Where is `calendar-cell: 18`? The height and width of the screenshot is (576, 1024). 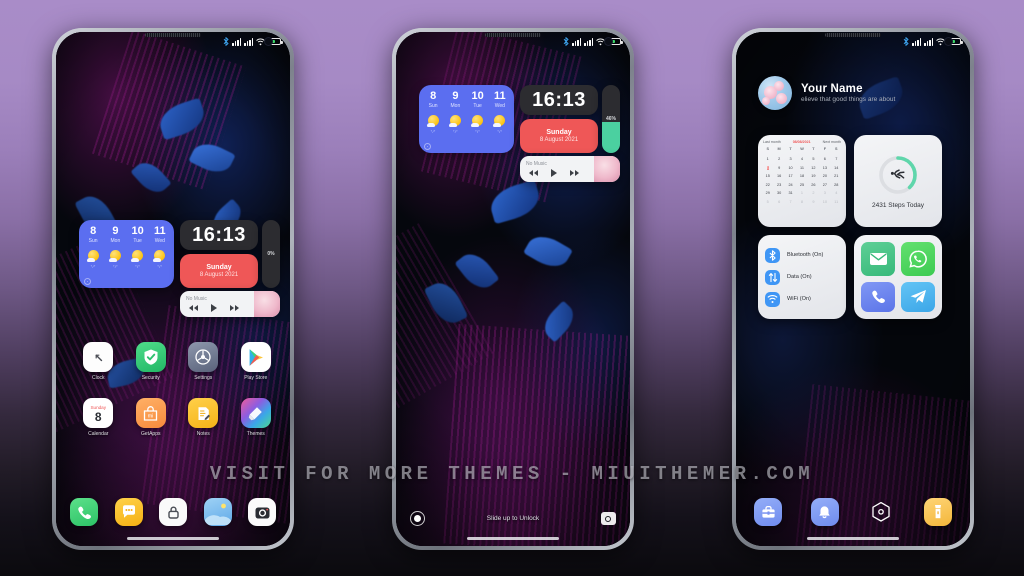 calendar-cell: 18 is located at coordinates (801, 176).